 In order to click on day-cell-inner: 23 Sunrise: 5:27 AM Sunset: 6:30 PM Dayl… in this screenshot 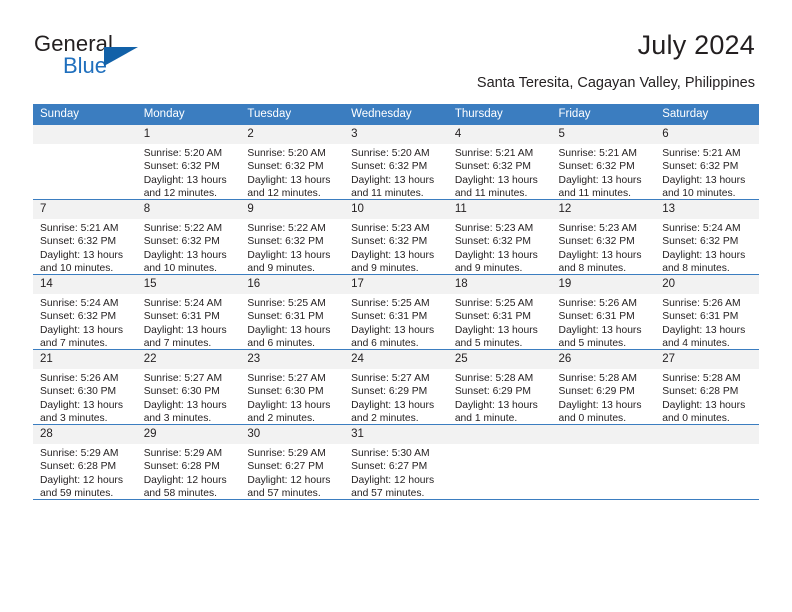, I will do `click(292, 387)`.